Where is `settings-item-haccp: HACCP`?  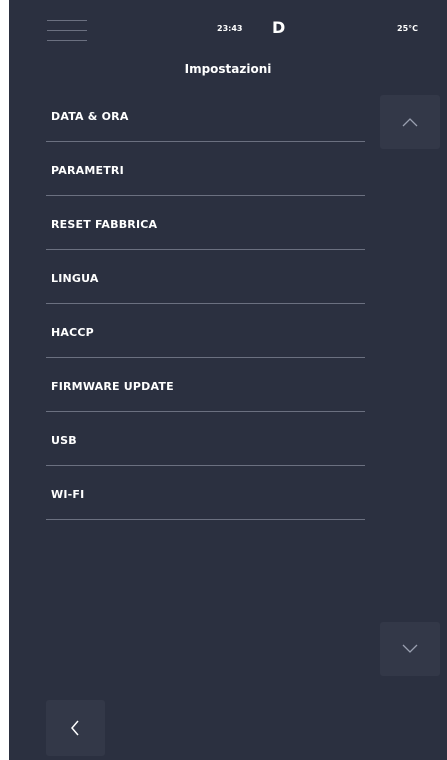
settings-item-haccp: HACCP is located at coordinates (205, 331).